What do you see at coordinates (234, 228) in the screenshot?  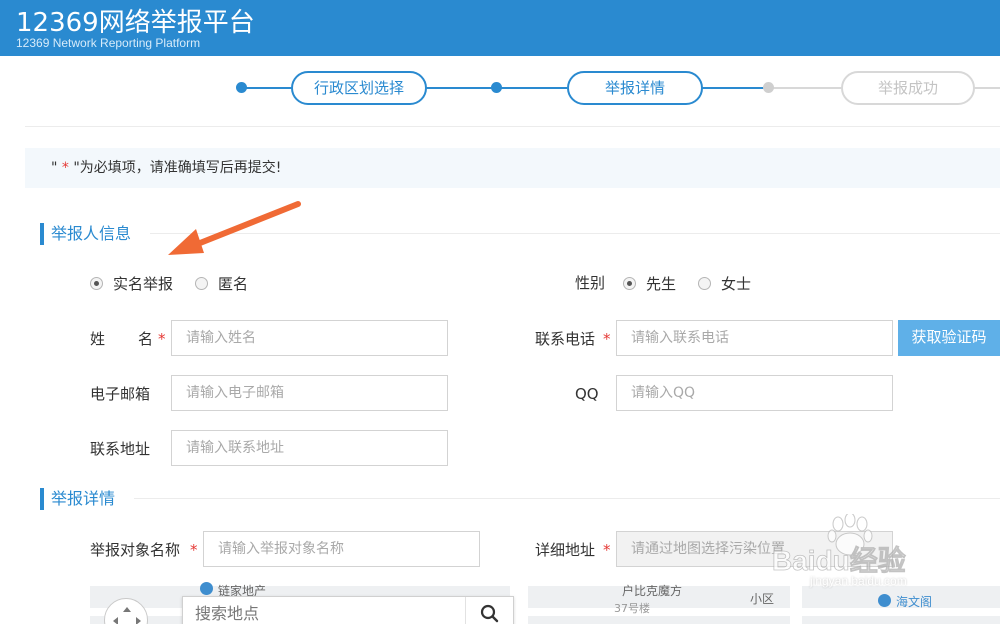 I see `annotation-arrow-icon` at bounding box center [234, 228].